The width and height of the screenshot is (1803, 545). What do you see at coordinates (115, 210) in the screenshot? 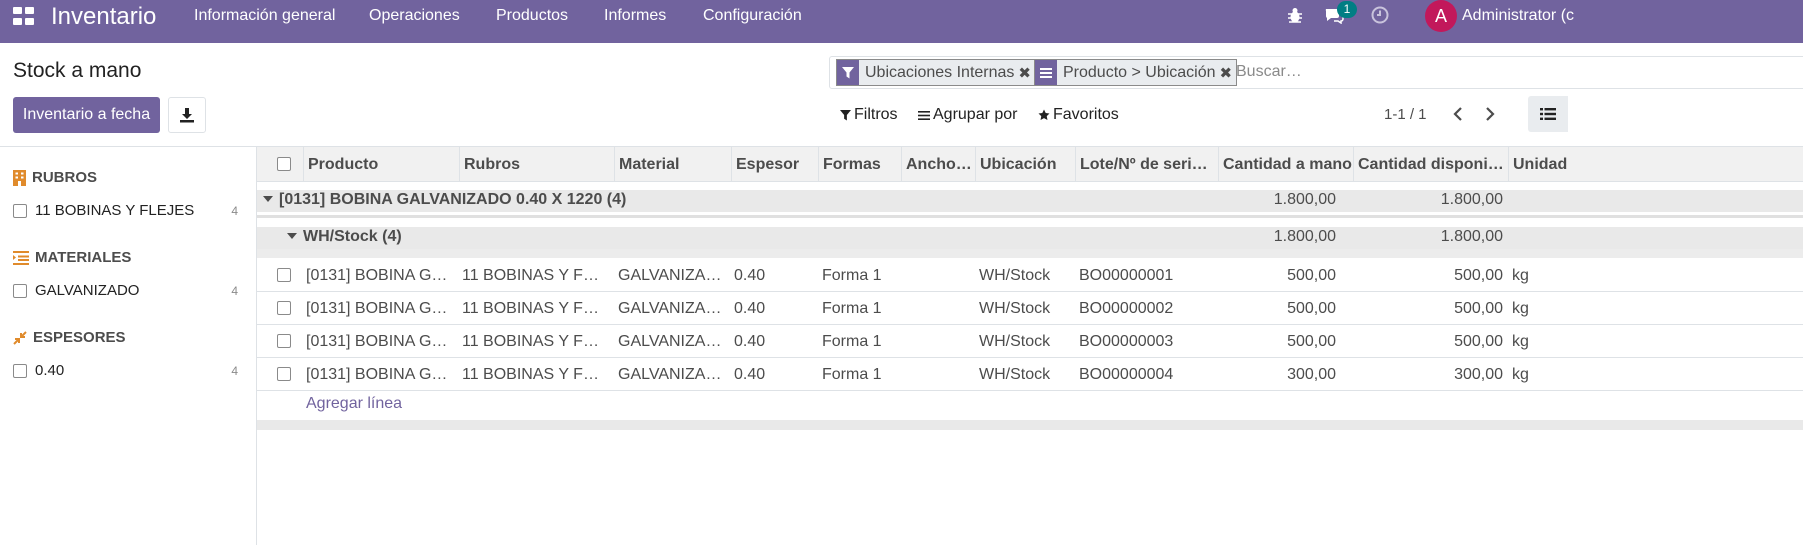
I see `sidebar-item-label: 11 BOBINAS Y FLEJES` at bounding box center [115, 210].